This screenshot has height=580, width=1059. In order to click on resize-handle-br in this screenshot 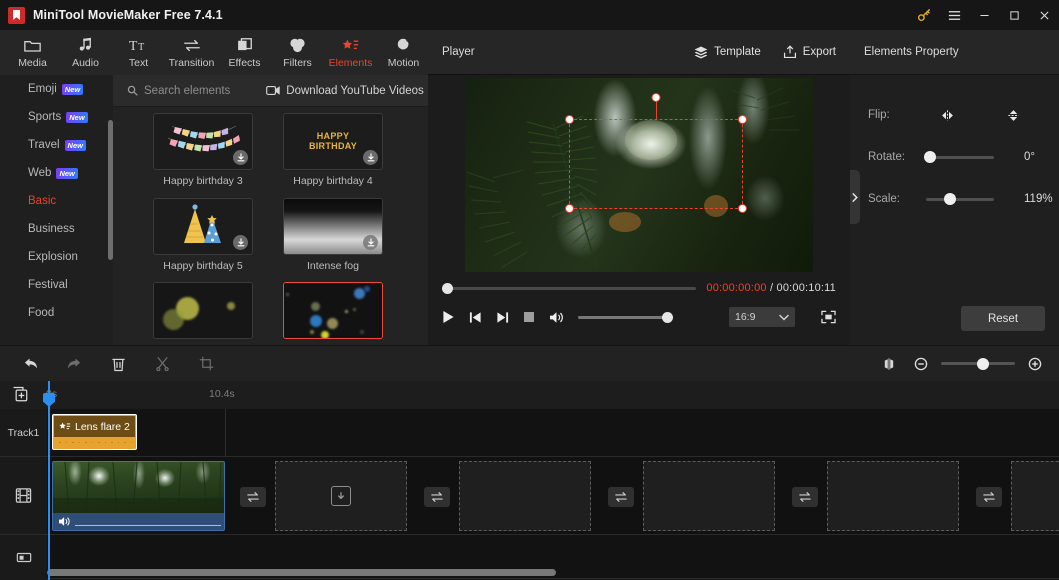, I will do `click(742, 208)`.